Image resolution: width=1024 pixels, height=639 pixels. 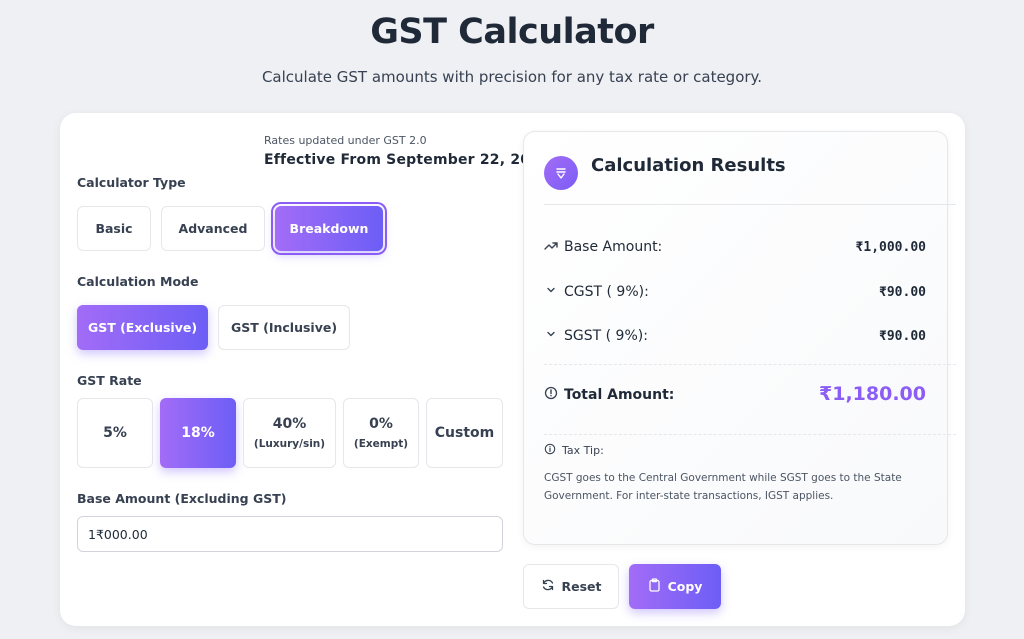 I want to click on row-label-text: Base Amount:, so click(x=613, y=247).